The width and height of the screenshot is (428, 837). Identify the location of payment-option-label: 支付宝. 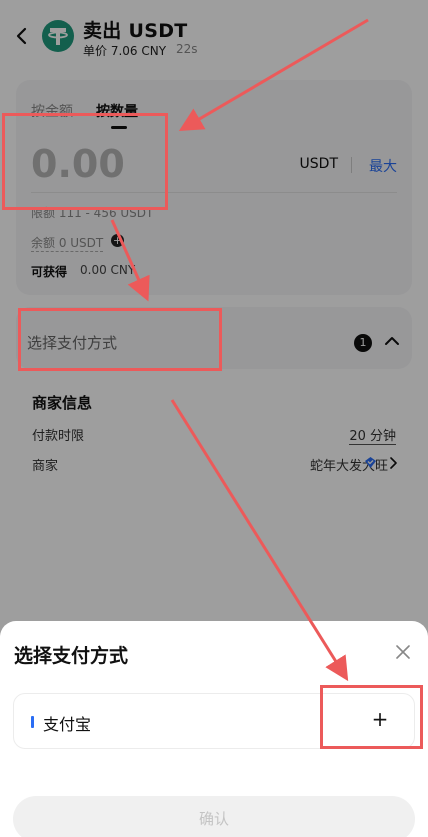
(67, 724).